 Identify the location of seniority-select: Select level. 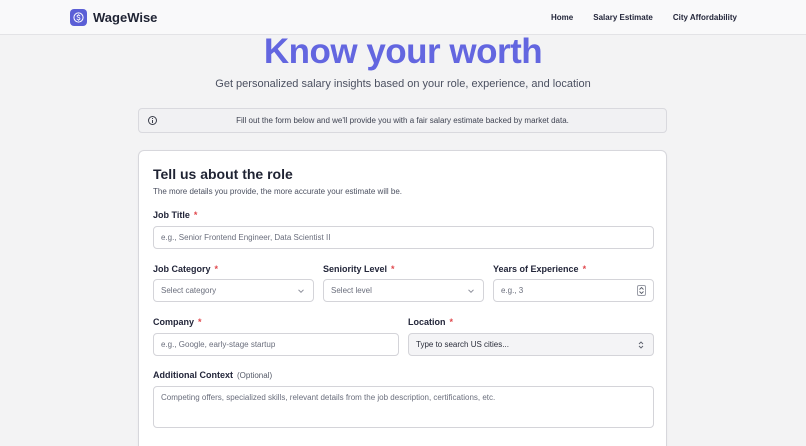
(403, 290).